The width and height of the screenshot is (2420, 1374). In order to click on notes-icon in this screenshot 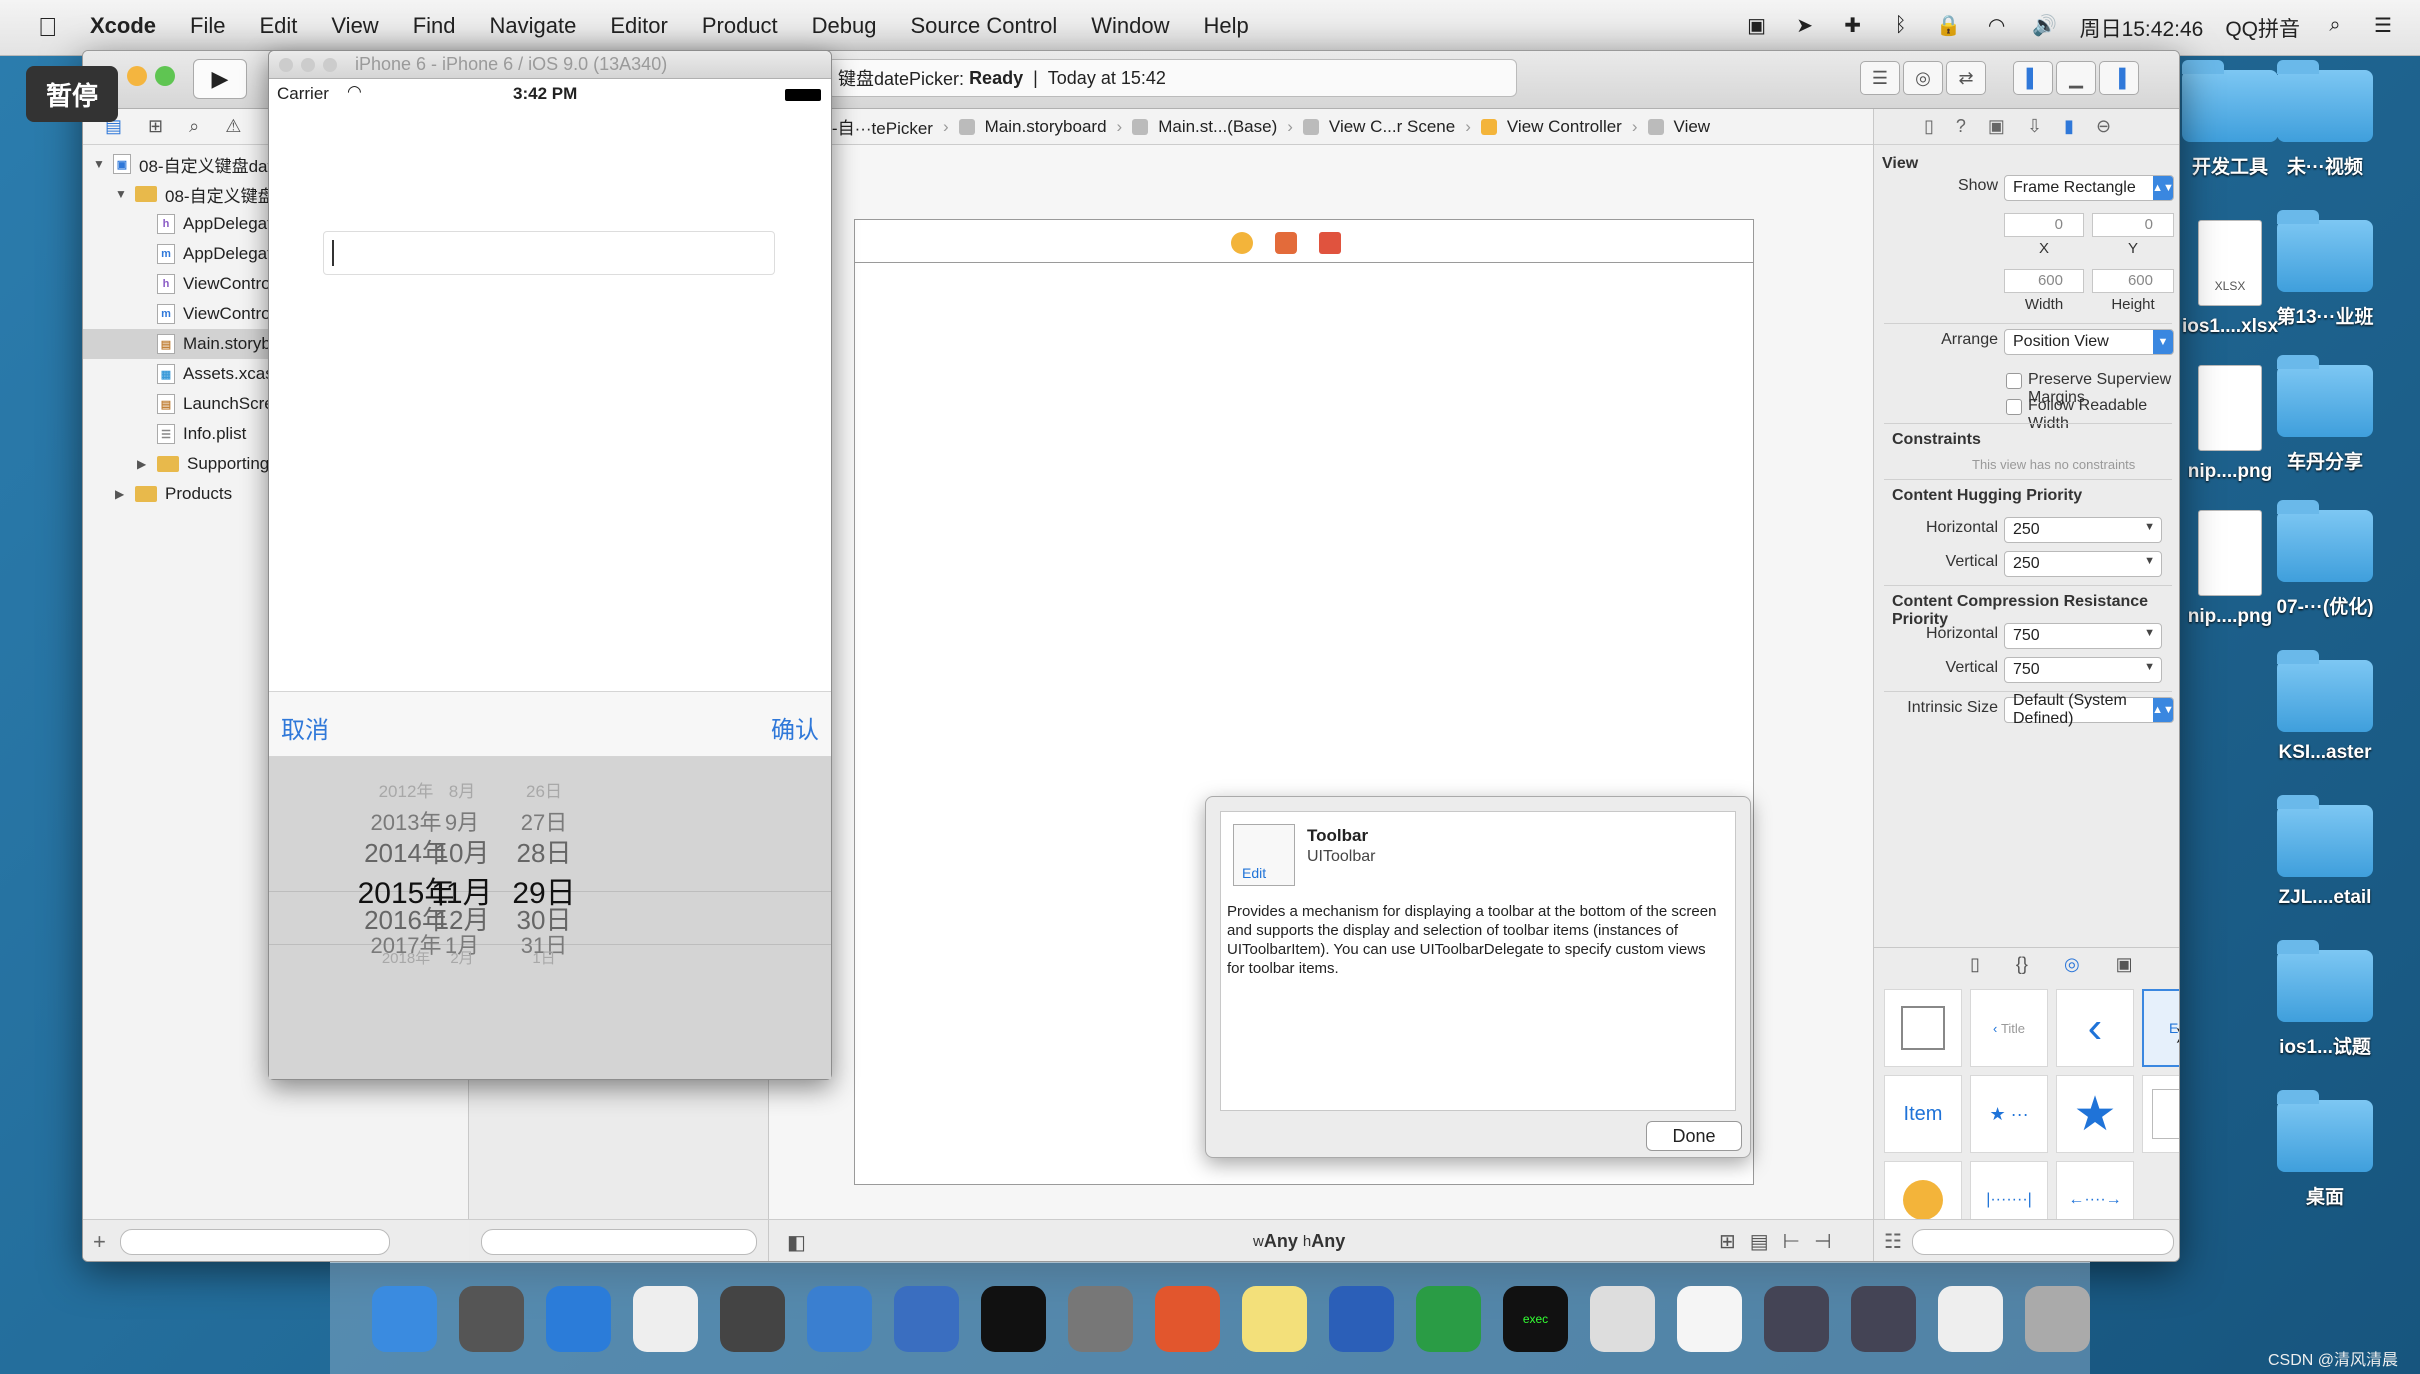, I will do `click(1274, 1318)`.